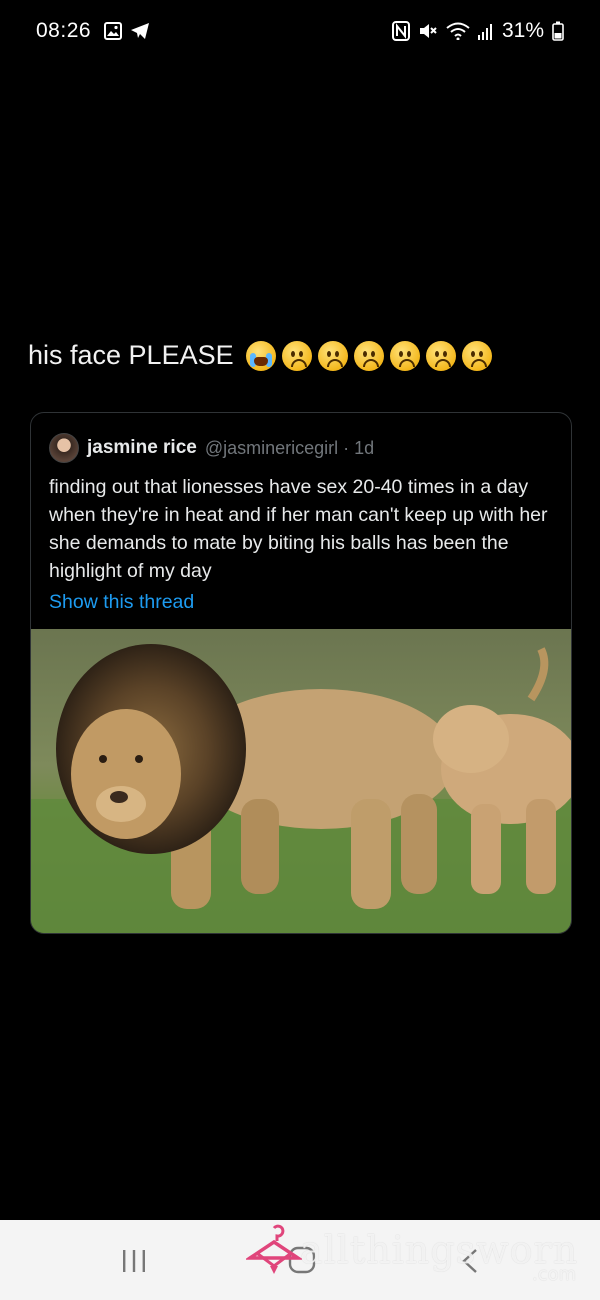  What do you see at coordinates (140, 31) in the screenshot?
I see `telegram-icon` at bounding box center [140, 31].